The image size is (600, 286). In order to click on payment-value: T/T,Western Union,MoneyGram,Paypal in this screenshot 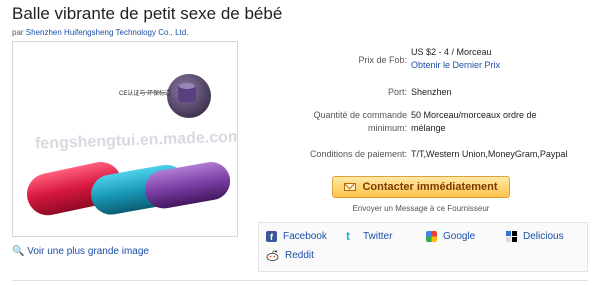, I will do `click(489, 154)`.